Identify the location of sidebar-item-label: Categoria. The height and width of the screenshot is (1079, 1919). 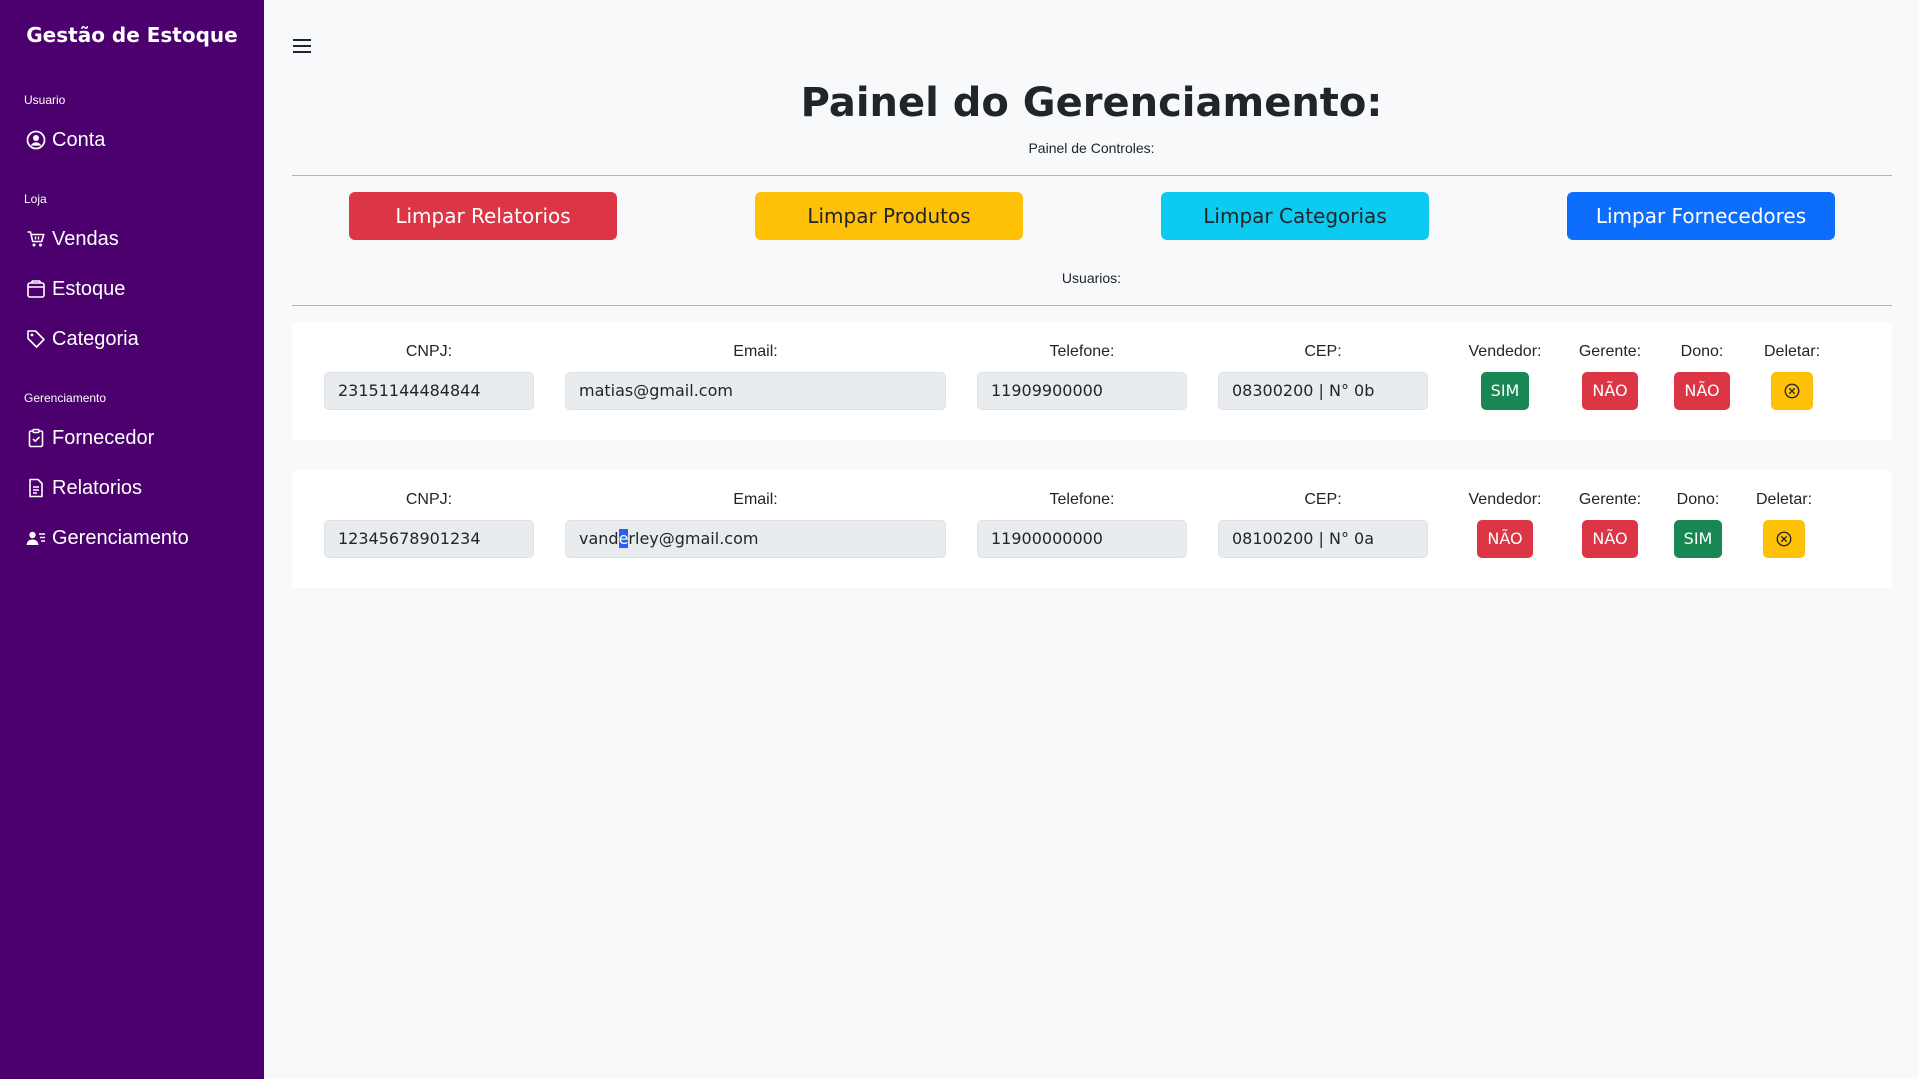
(95, 338).